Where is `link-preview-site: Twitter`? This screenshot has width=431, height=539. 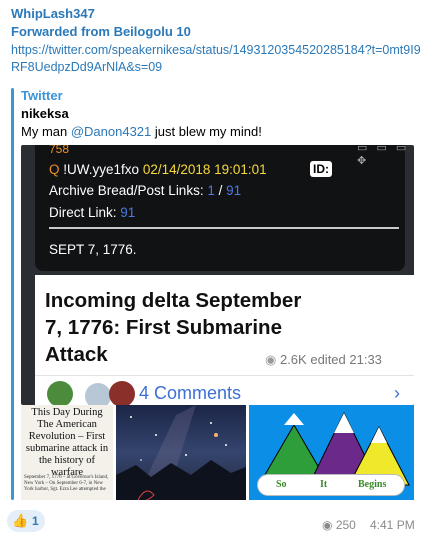 link-preview-site: Twitter is located at coordinates (42, 95).